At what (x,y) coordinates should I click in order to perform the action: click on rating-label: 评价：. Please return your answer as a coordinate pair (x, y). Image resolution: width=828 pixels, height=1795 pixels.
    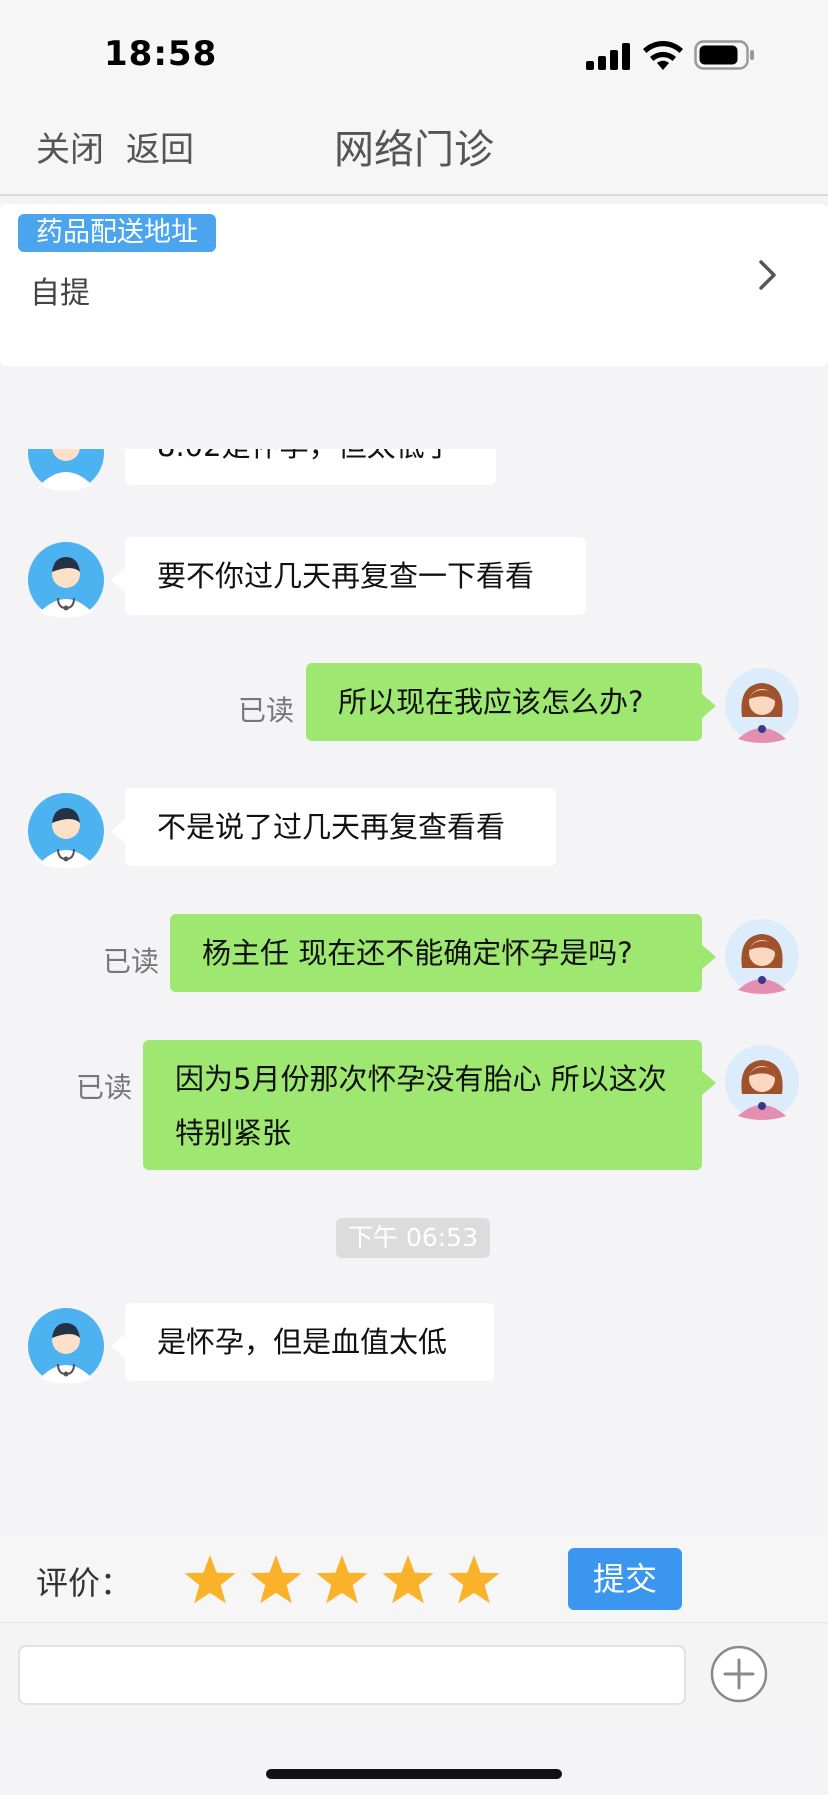
    Looking at the image, I should click on (84, 1583).